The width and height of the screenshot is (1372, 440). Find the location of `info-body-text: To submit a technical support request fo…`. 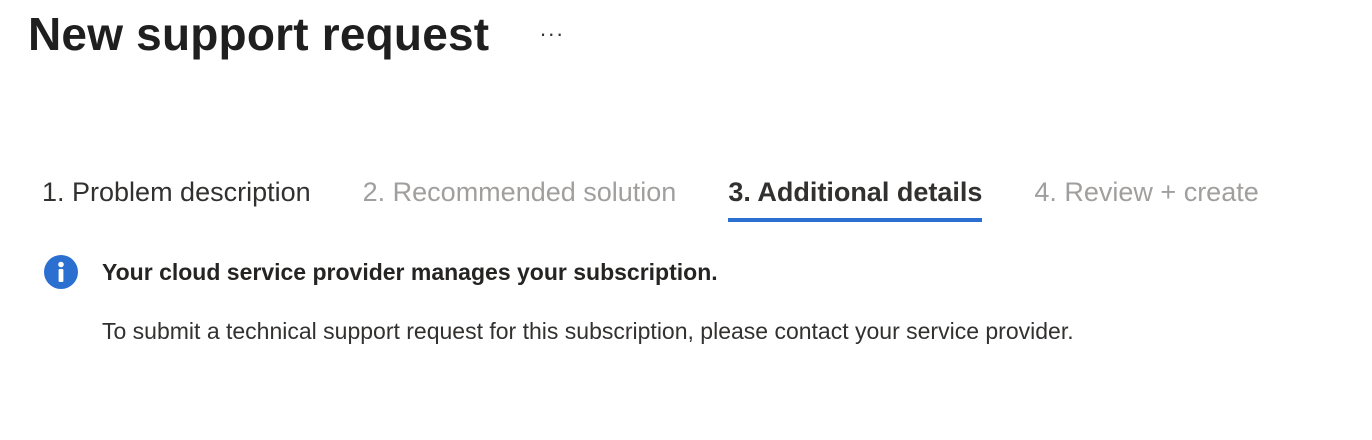

info-body-text: To submit a technical support request fo… is located at coordinates (588, 331).